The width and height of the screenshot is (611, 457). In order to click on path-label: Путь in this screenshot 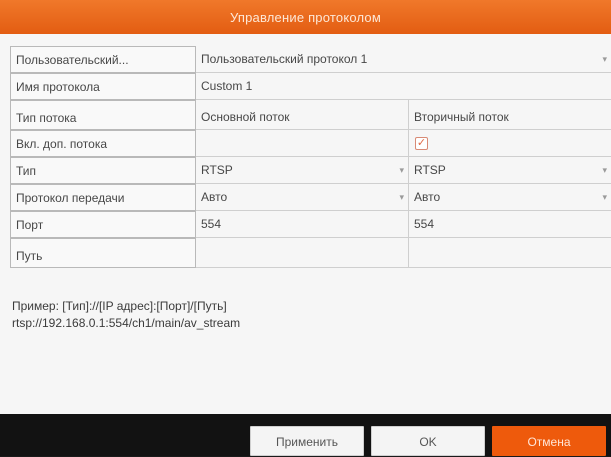, I will do `click(103, 253)`.